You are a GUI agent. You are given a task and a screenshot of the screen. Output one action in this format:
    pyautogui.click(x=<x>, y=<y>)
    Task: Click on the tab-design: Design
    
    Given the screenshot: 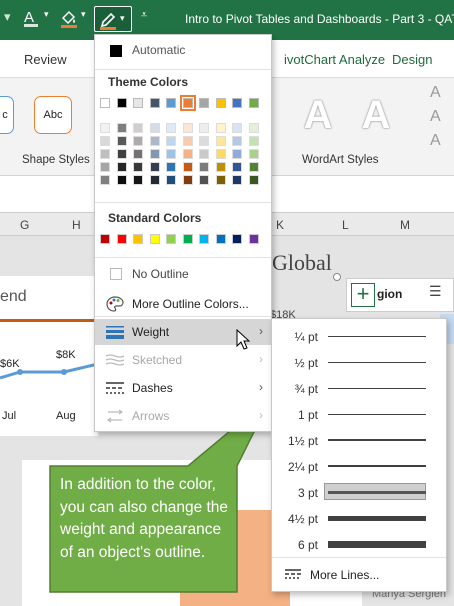 What is the action you would take?
    pyautogui.click(x=412, y=59)
    